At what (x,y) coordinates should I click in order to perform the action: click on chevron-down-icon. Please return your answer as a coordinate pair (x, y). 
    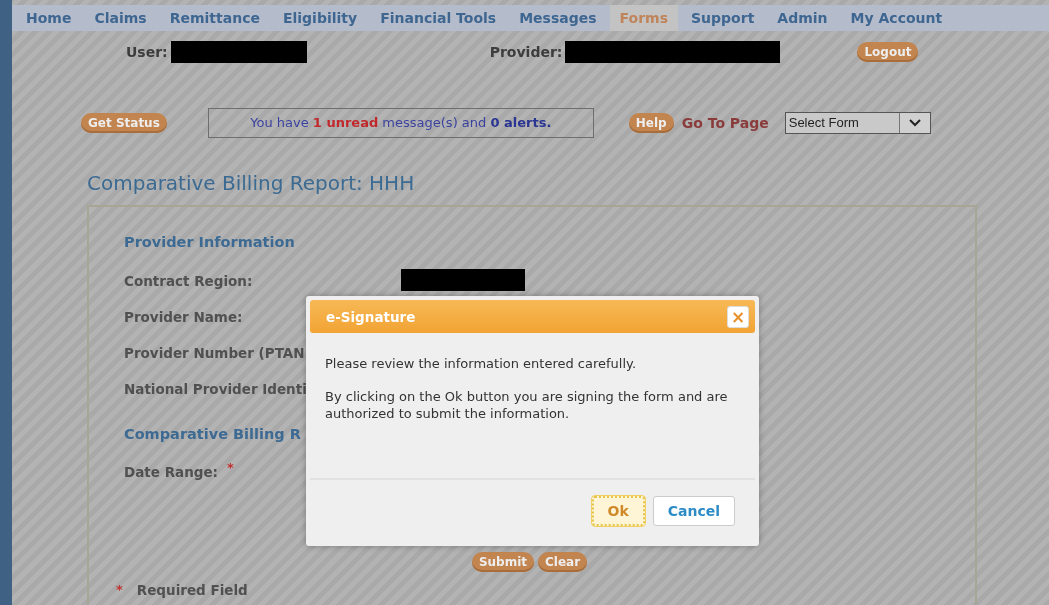
    Looking at the image, I should click on (914, 123).